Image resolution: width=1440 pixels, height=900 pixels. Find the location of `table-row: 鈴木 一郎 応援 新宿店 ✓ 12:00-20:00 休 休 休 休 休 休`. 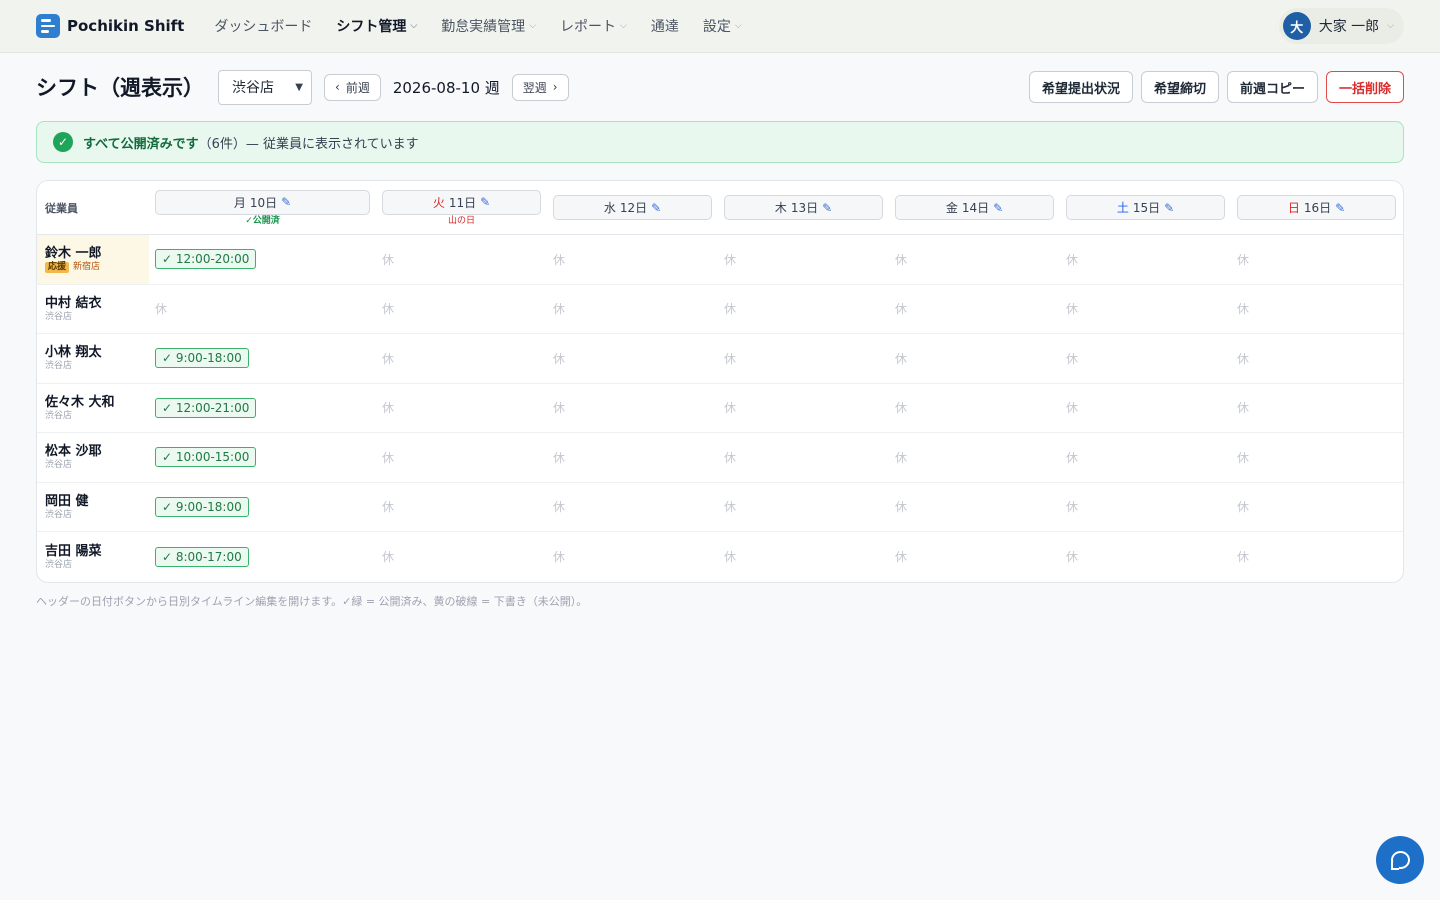

table-row: 鈴木 一郎 応援 新宿店 ✓ 12:00-20:00 休 休 休 休 休 休 is located at coordinates (720, 260).